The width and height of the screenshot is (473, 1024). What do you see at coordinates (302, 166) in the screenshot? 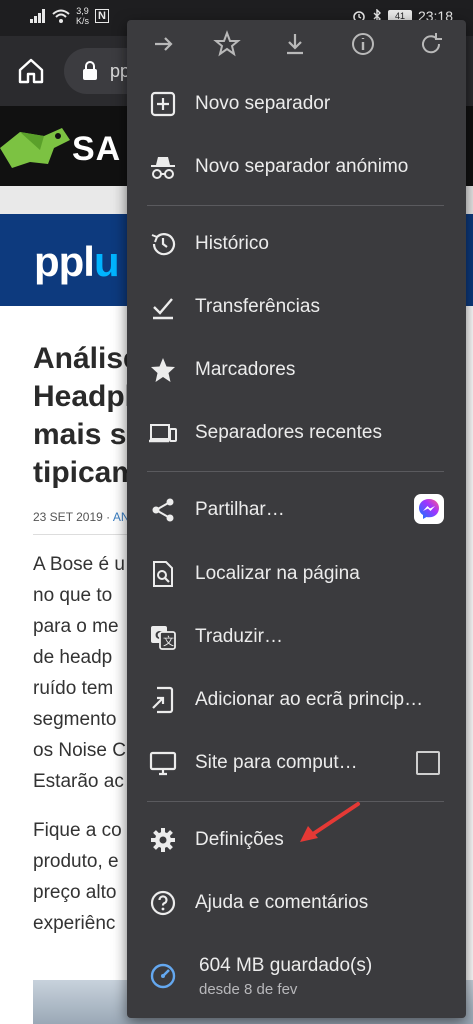
I see `menu-item-label: Novo separador anónimo` at bounding box center [302, 166].